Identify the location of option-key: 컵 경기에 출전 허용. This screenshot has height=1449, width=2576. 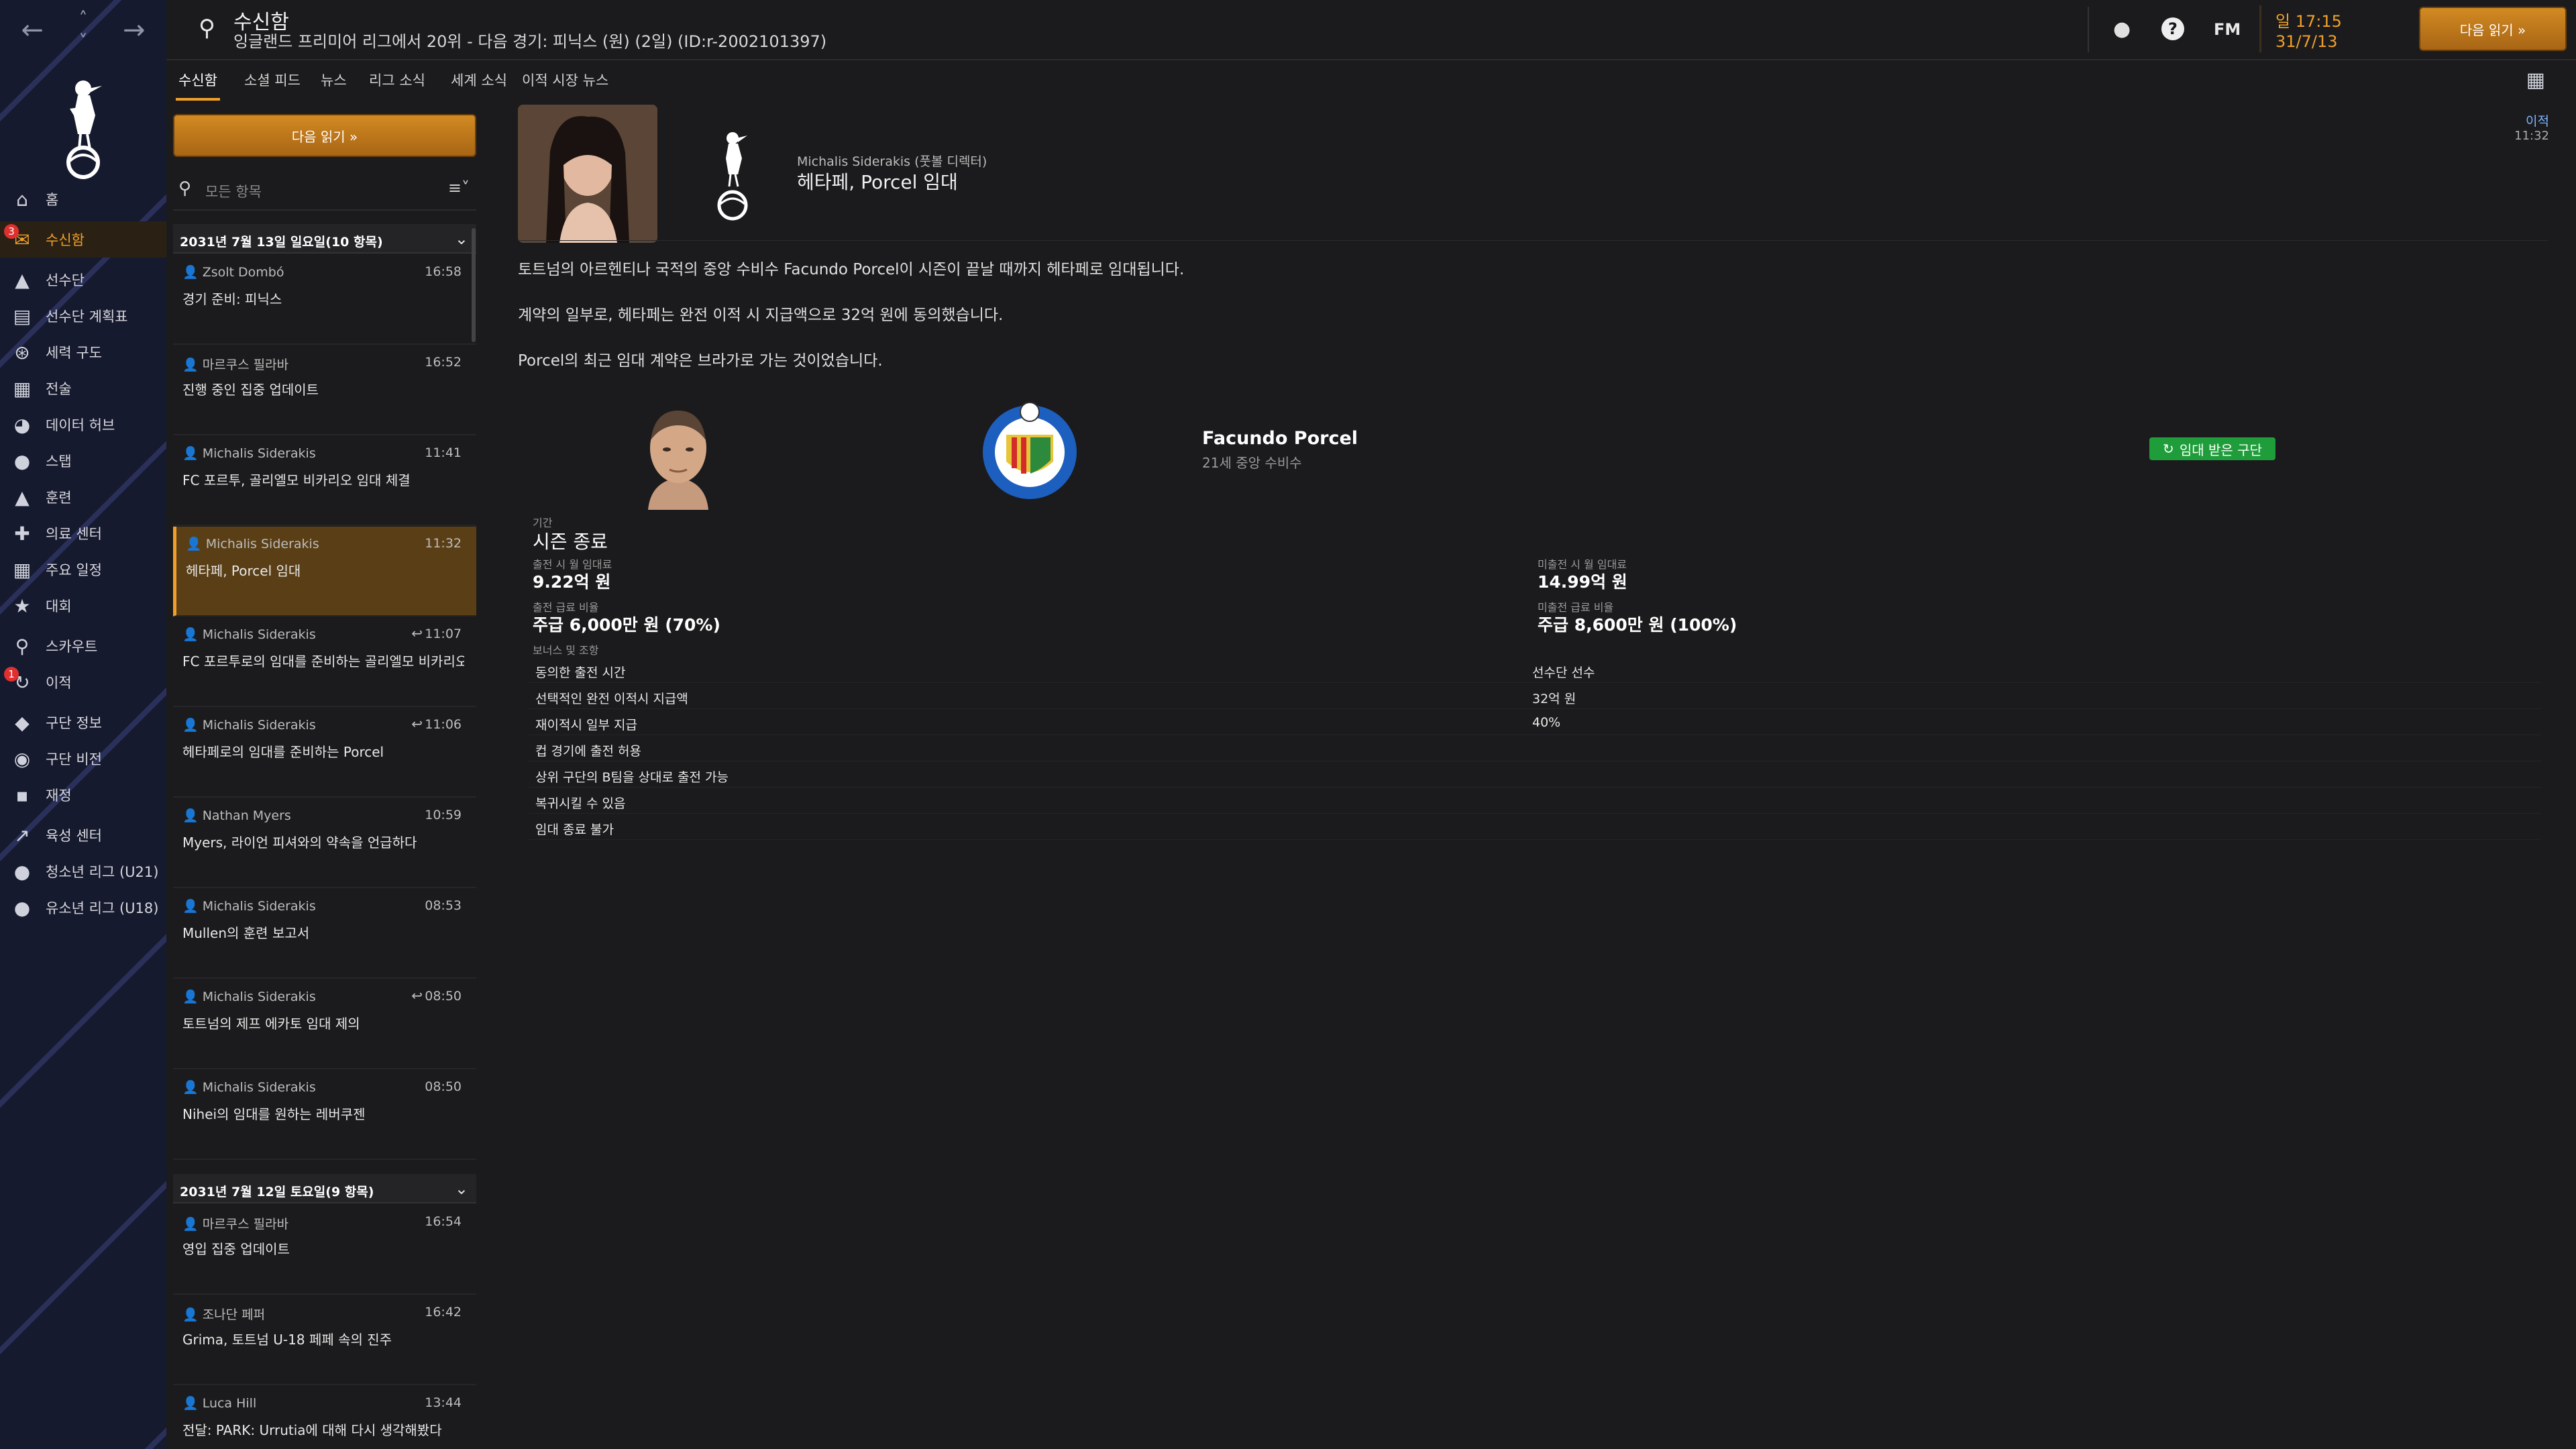
(588, 751).